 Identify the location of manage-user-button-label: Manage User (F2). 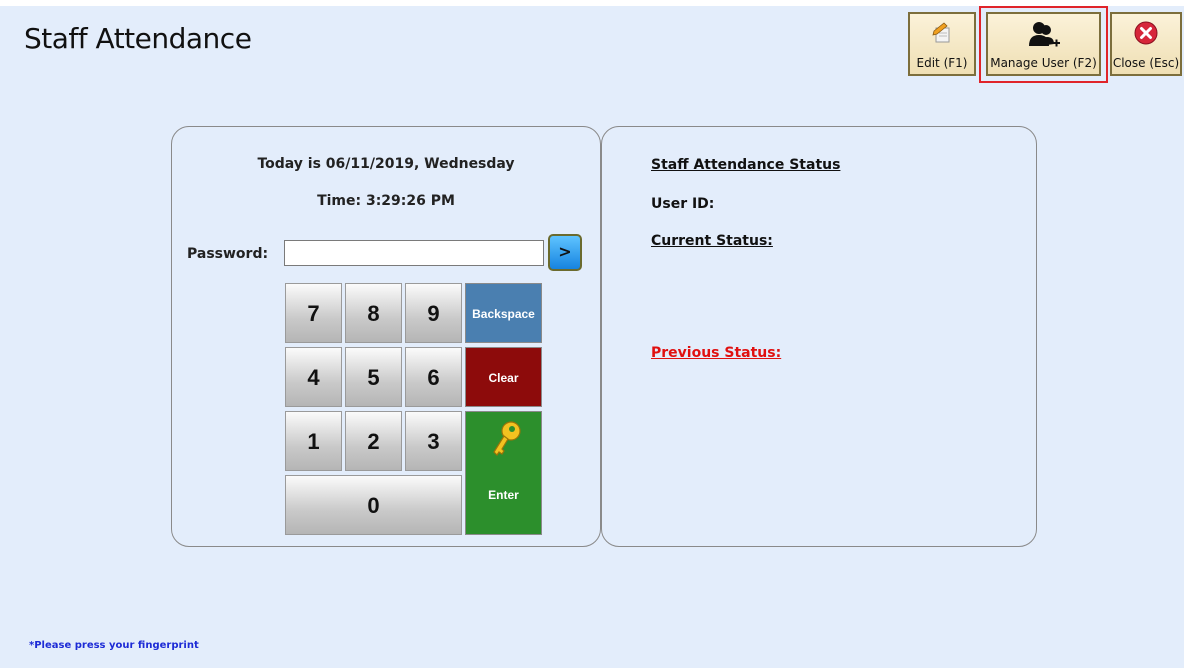
(1043, 63).